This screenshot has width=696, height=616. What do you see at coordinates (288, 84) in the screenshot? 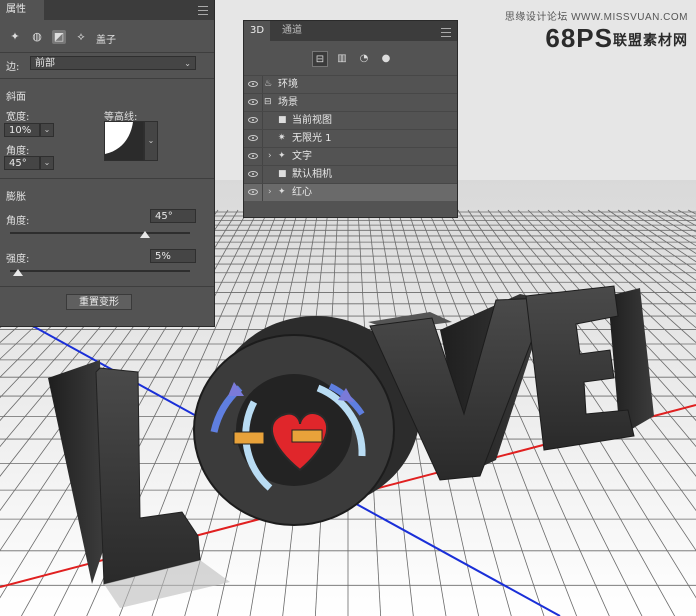
I see `layer-label: 环境` at bounding box center [288, 84].